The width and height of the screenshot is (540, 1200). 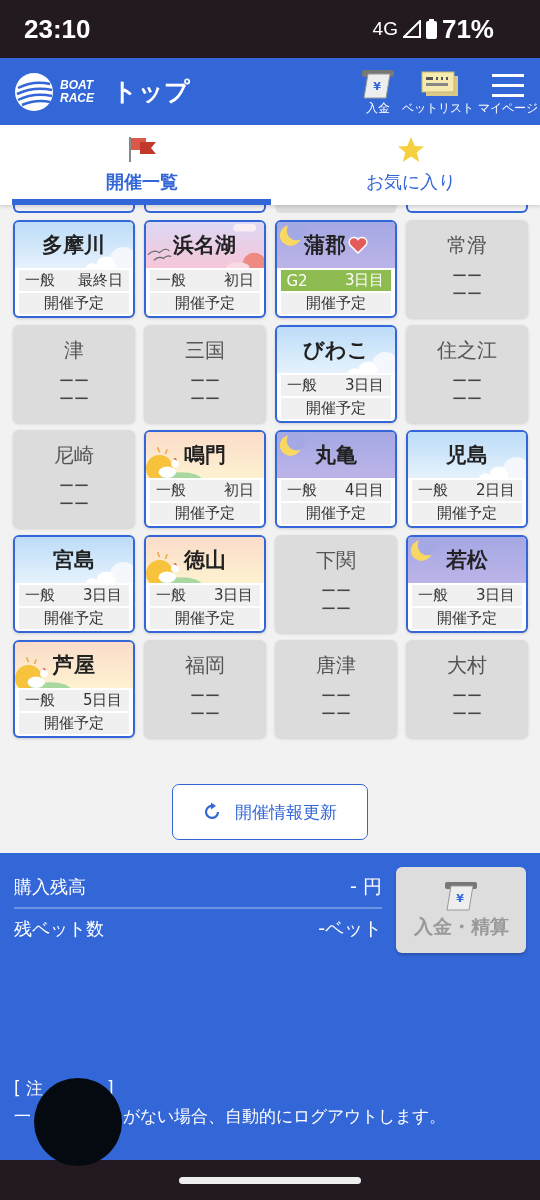 What do you see at coordinates (141, 149) in the screenshot?
I see `flag-icon` at bounding box center [141, 149].